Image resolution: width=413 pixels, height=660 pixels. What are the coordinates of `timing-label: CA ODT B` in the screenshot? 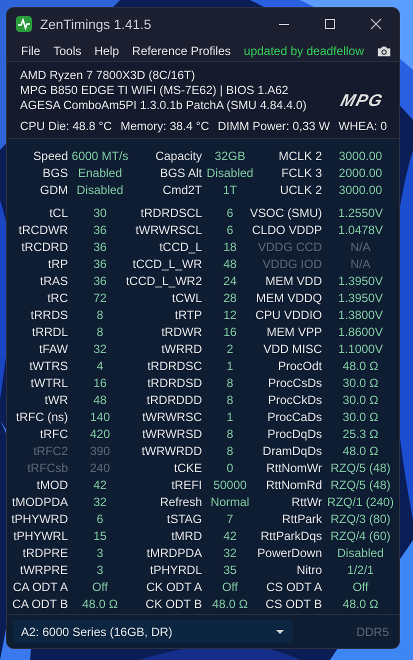 It's located at (40, 603).